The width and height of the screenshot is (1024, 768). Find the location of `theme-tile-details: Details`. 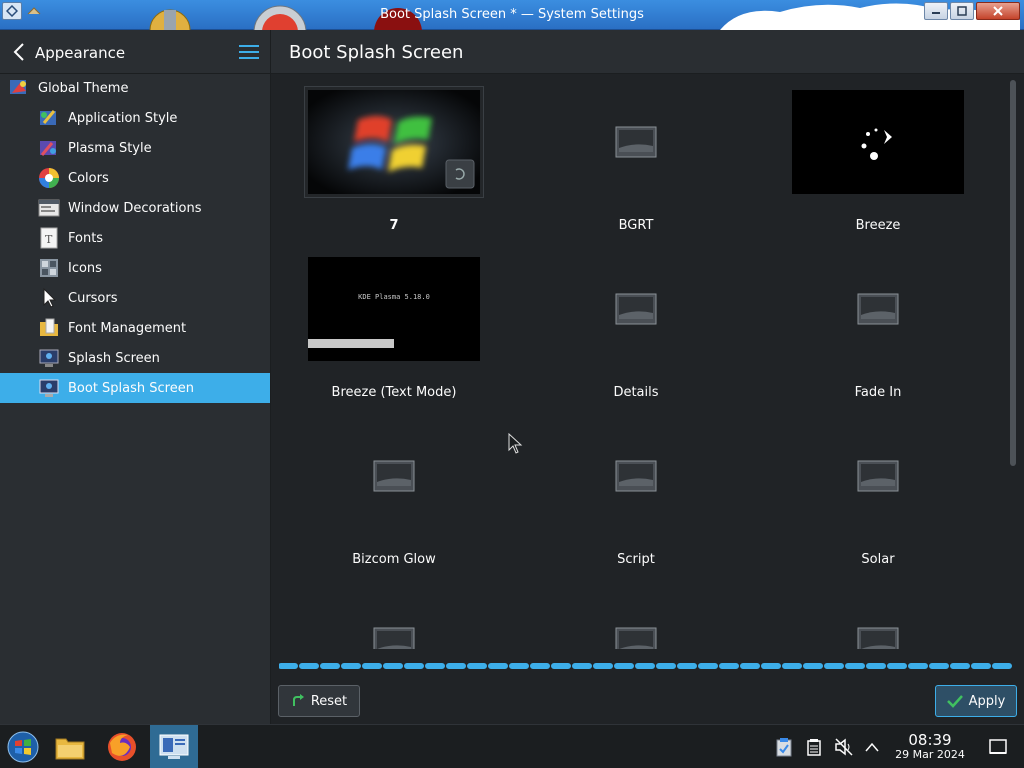

theme-tile-details: Details is located at coordinates (636, 328).